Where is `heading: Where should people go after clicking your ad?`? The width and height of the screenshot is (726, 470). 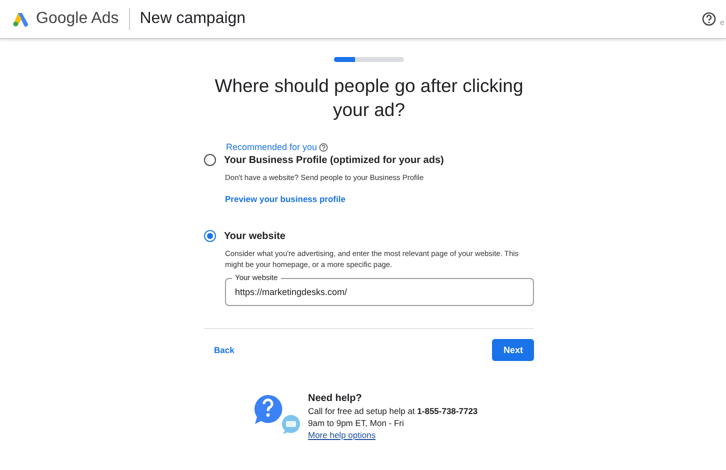
heading: Where should people go after clicking your ad? is located at coordinates (369, 98).